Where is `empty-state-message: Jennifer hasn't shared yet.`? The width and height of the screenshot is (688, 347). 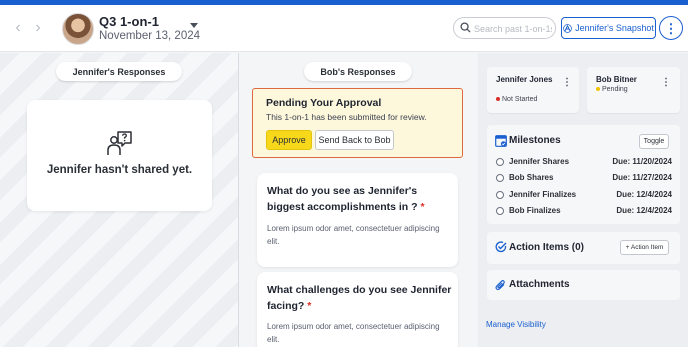
empty-state-message: Jennifer hasn't shared yet. is located at coordinates (119, 170).